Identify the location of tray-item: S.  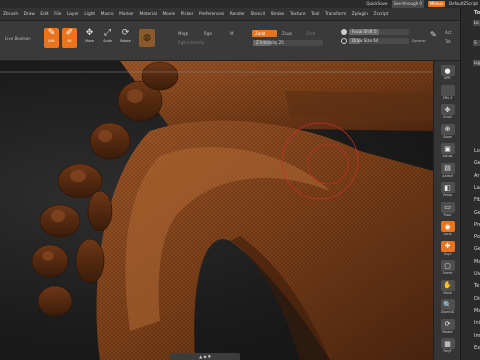
(476, 43).